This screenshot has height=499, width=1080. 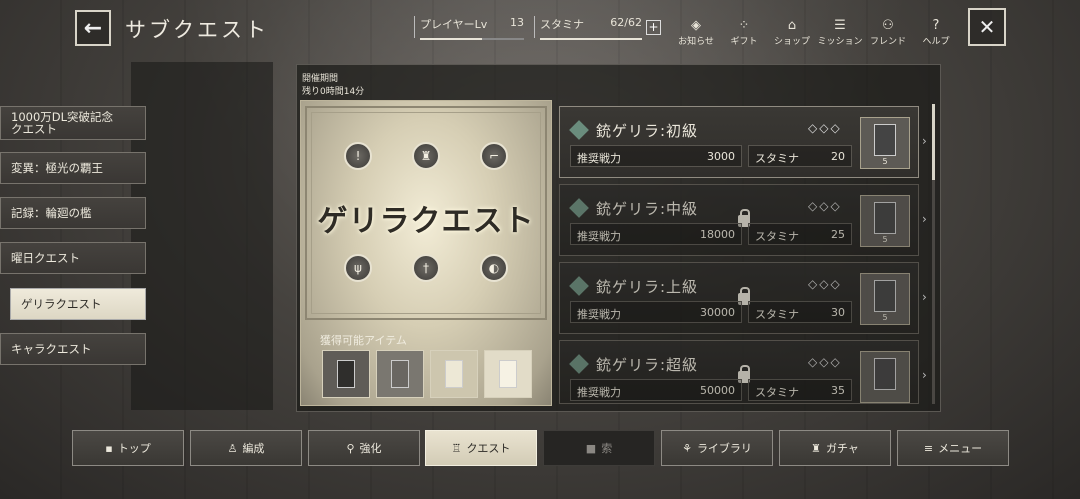 What do you see at coordinates (591, 39) in the screenshot?
I see `stamina-bar` at bounding box center [591, 39].